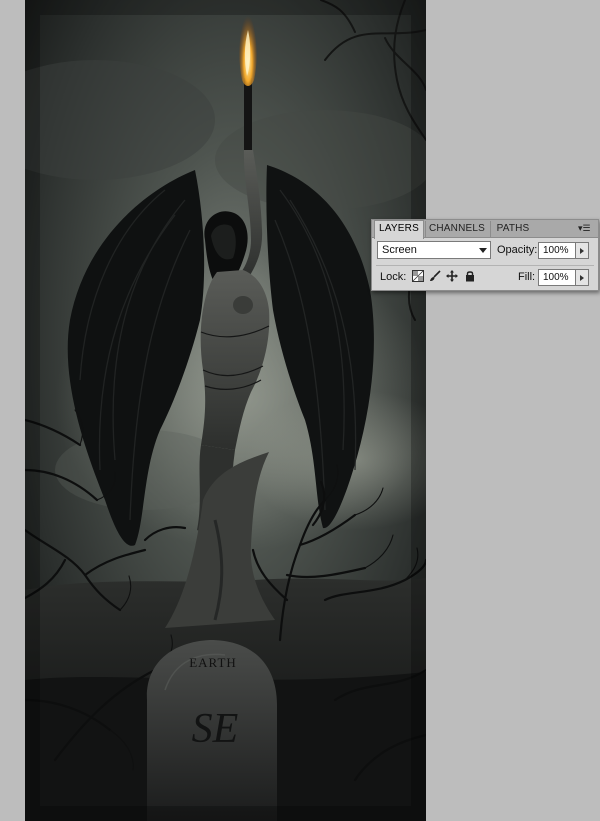 The image size is (600, 821). I want to click on lock-transparent-icon, so click(418, 276).